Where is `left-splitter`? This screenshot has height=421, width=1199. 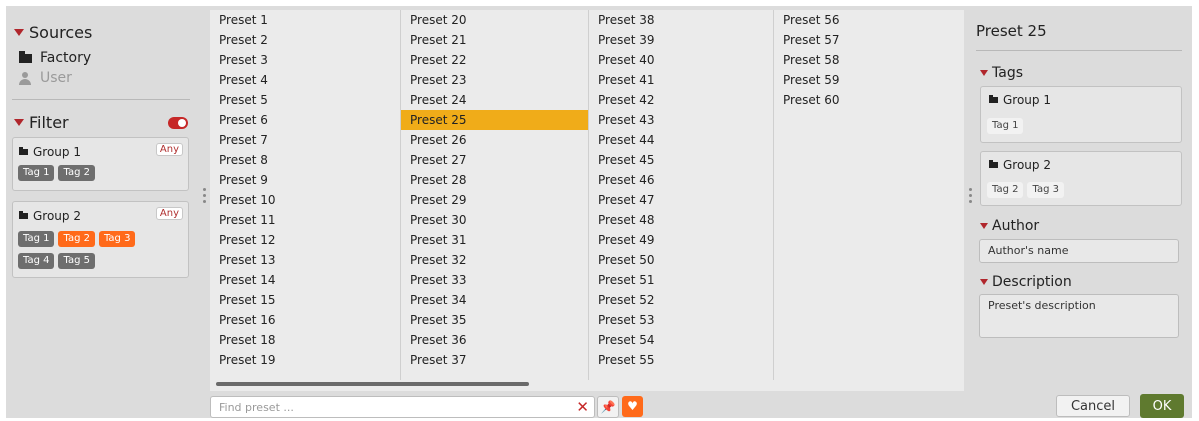 left-splitter is located at coordinates (204, 195).